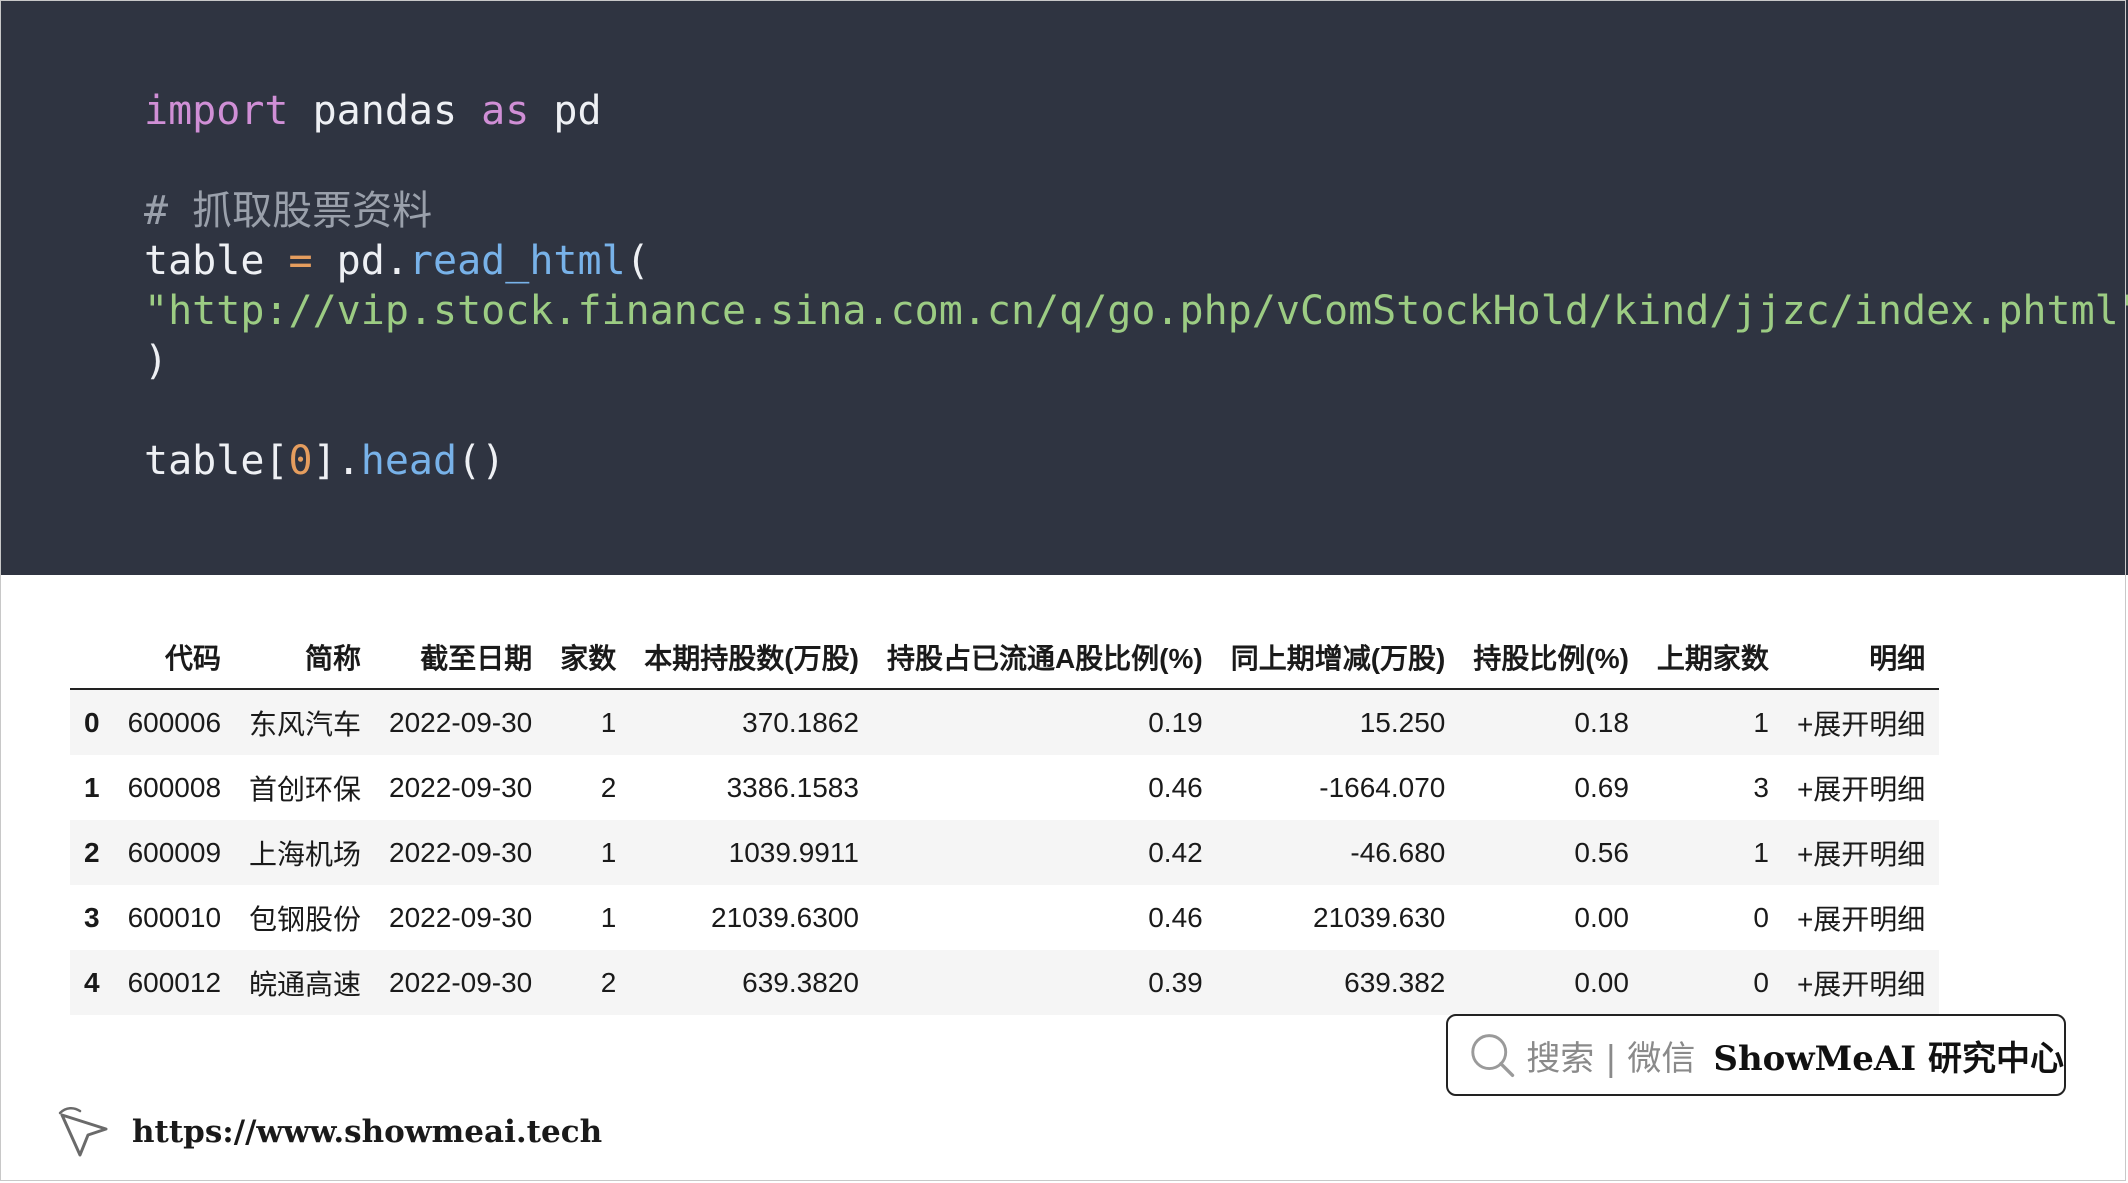 This screenshot has width=2128, height=1183. I want to click on table-cell: 东风汽车, so click(305, 722).